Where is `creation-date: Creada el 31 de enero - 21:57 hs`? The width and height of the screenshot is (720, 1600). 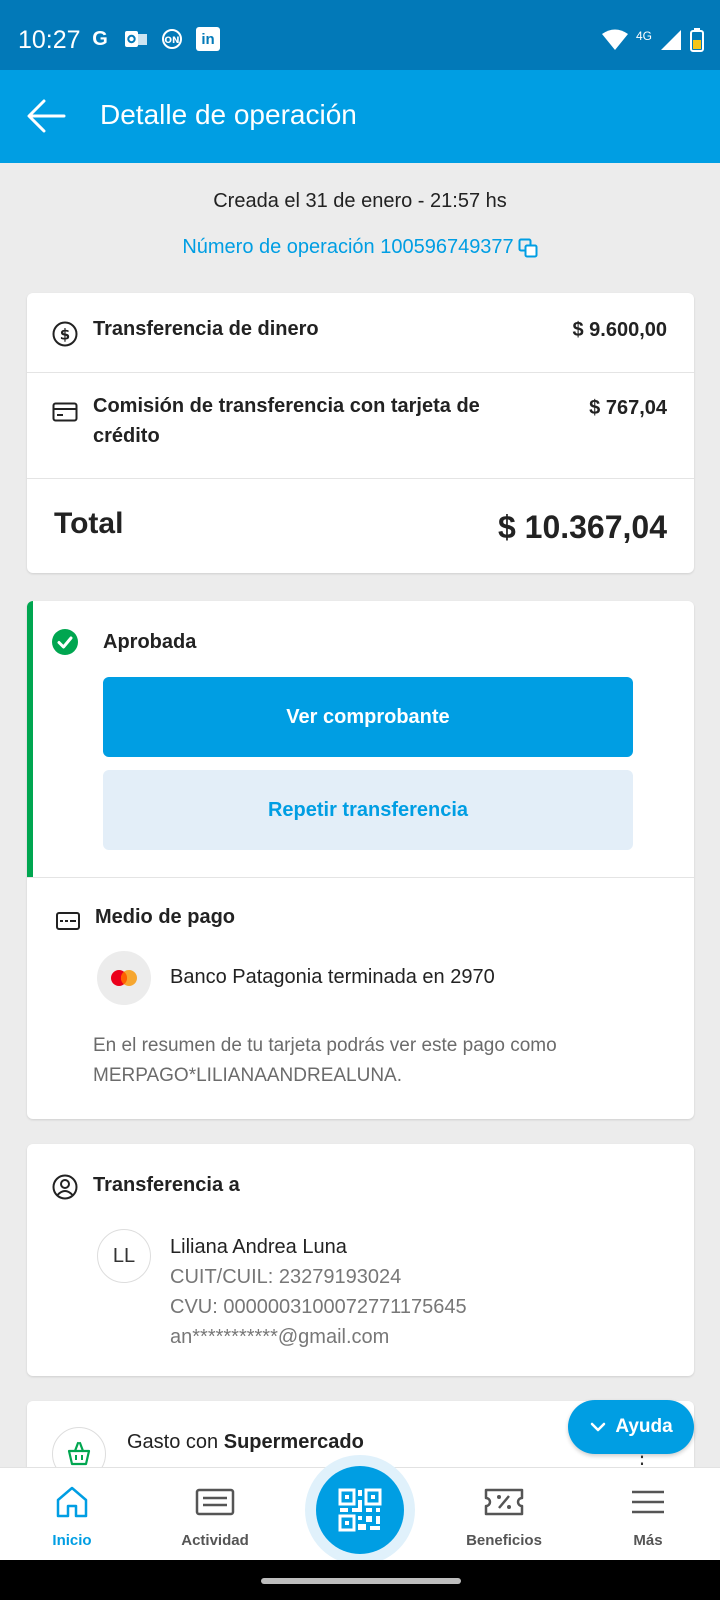
creation-date: Creada el 31 de enero - 21:57 hs is located at coordinates (360, 201).